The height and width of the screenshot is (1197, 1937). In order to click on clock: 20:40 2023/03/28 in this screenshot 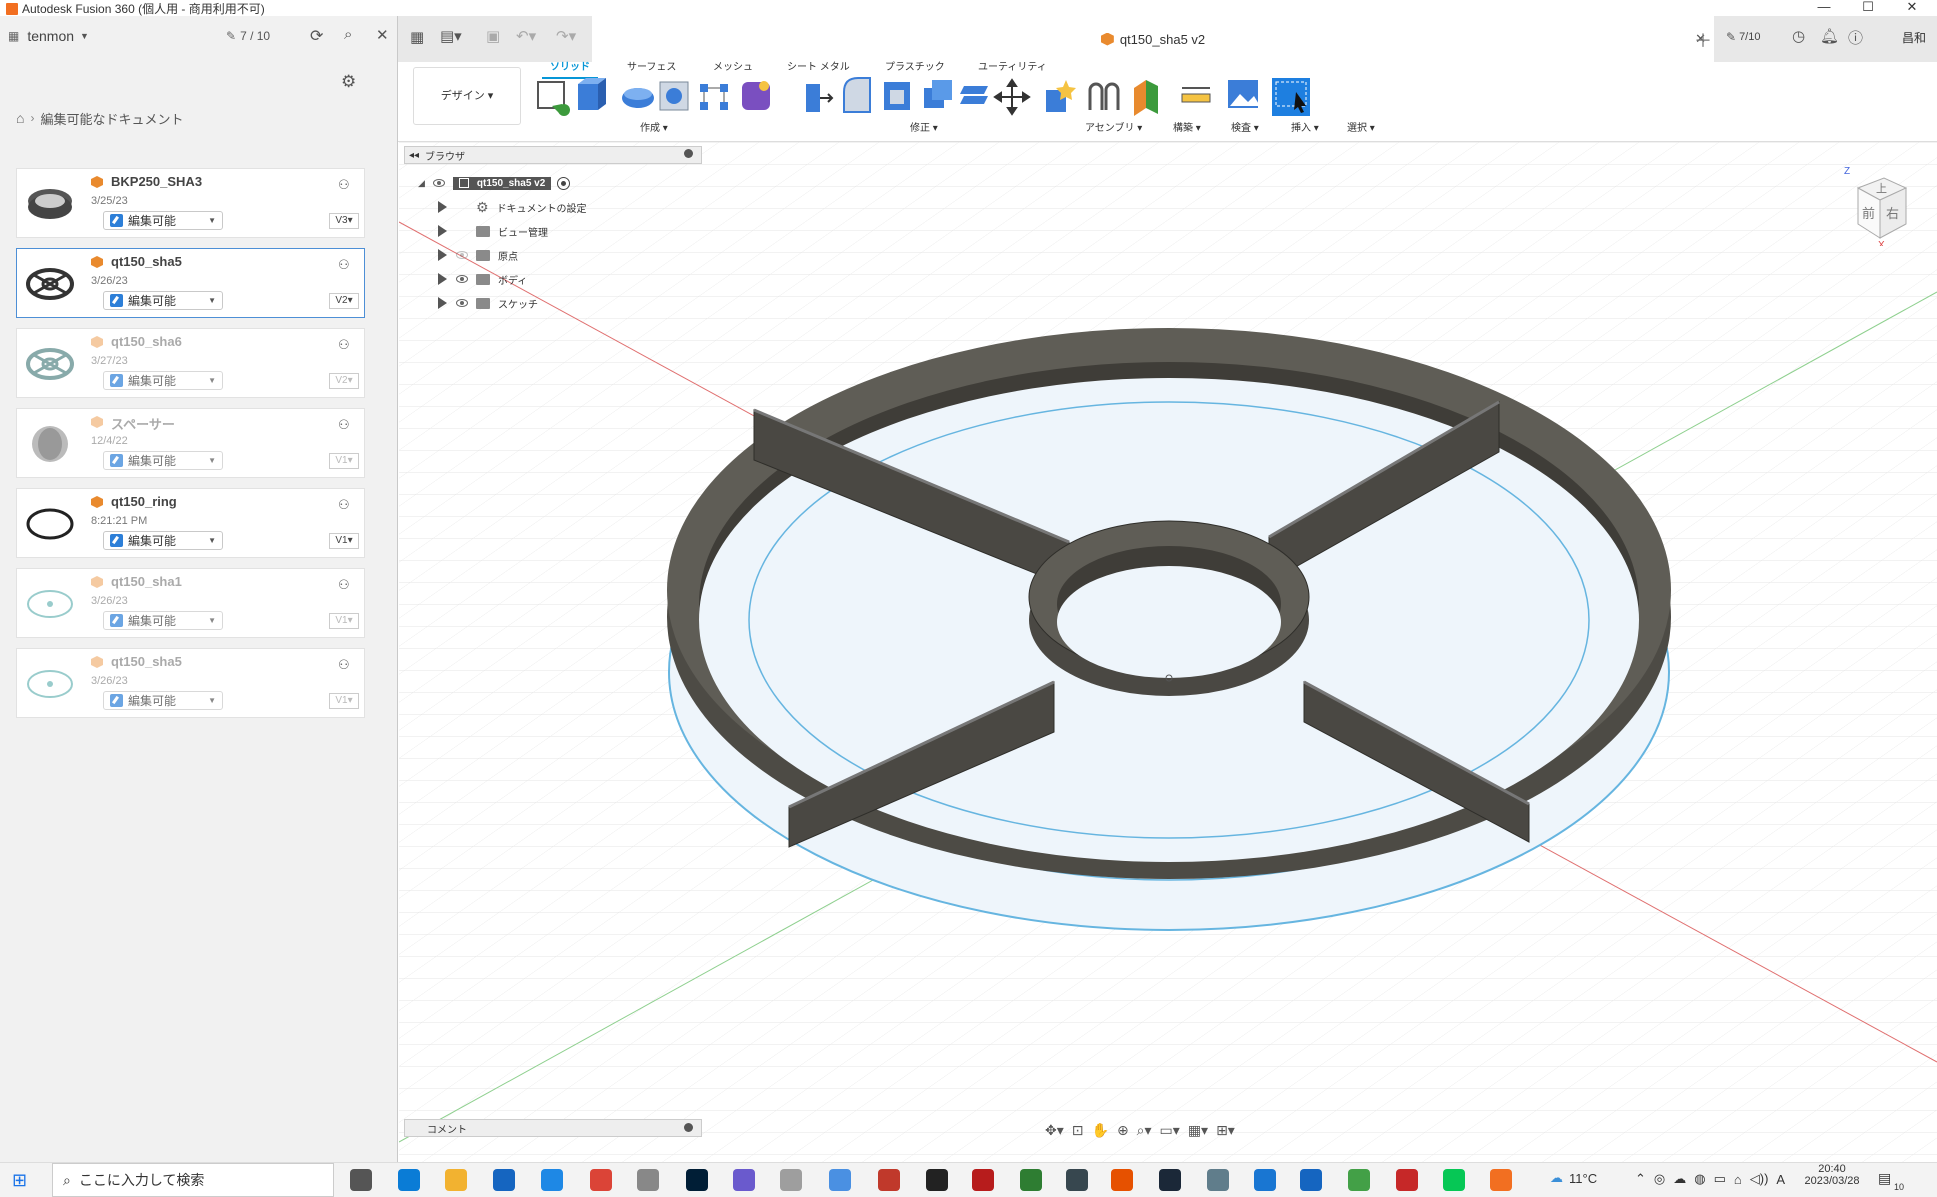, I will do `click(1832, 1175)`.